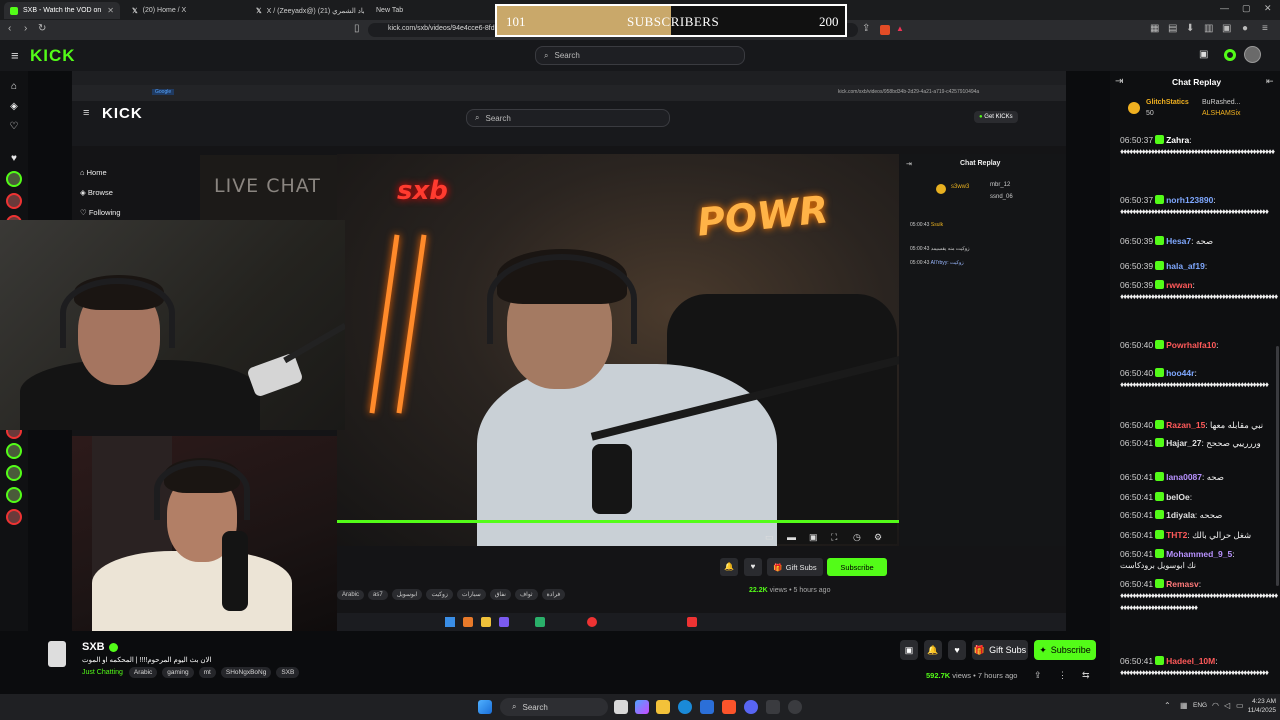 The image size is (1280, 720). I want to click on verified-icon, so click(113, 647).